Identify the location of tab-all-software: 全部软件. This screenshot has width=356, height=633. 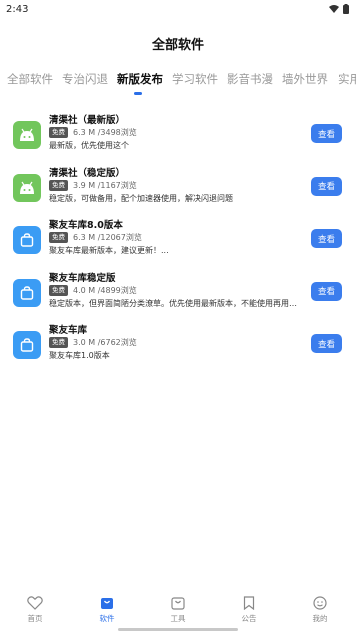
(30, 79).